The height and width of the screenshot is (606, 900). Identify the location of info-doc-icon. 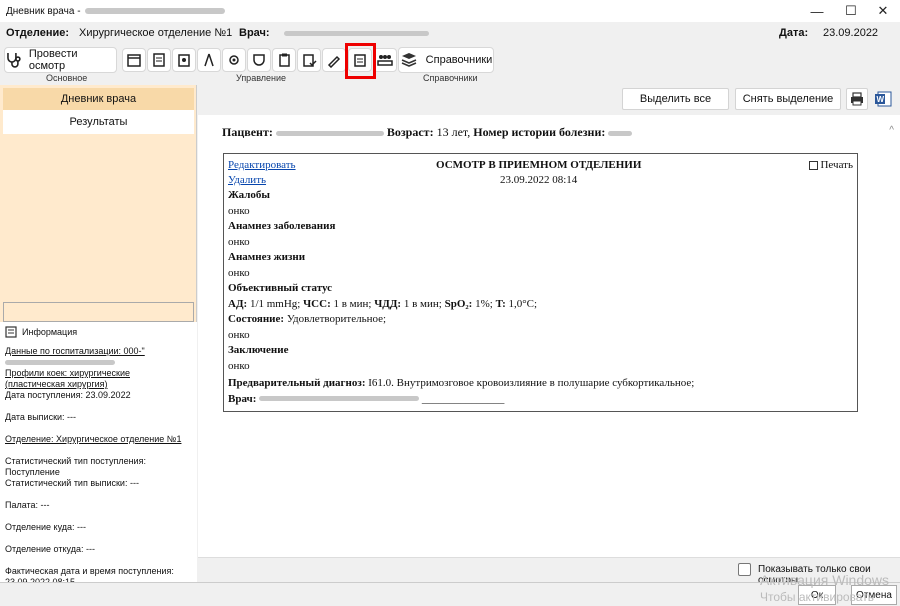
(11, 332).